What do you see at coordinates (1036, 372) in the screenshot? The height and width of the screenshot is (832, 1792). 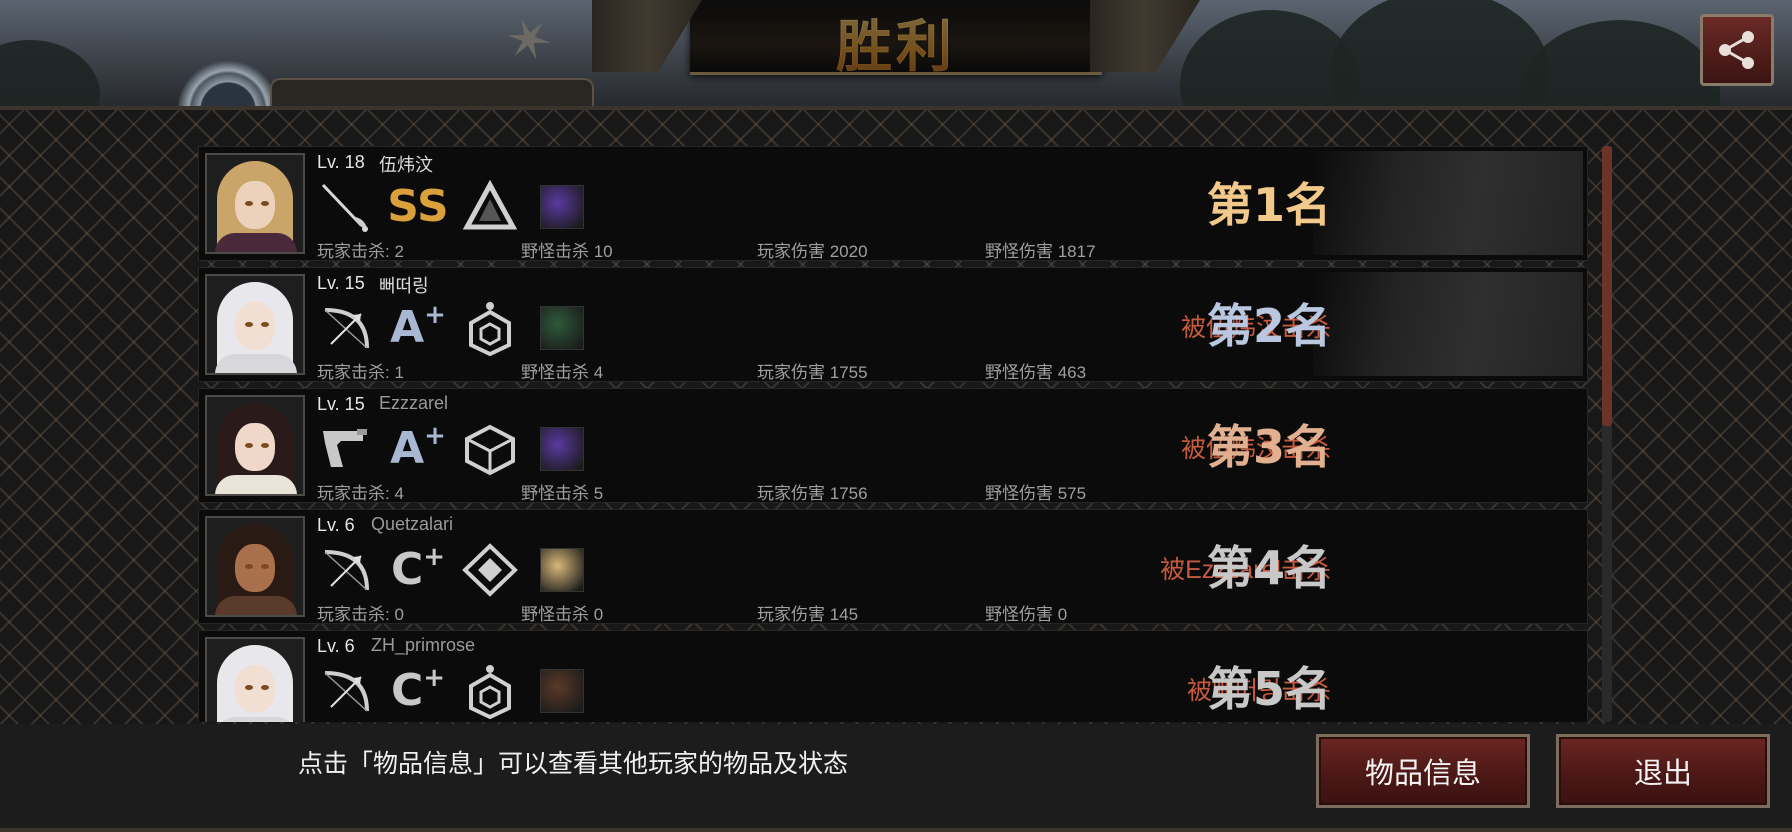 I see `monster-damage: 野怪伤害 463` at bounding box center [1036, 372].